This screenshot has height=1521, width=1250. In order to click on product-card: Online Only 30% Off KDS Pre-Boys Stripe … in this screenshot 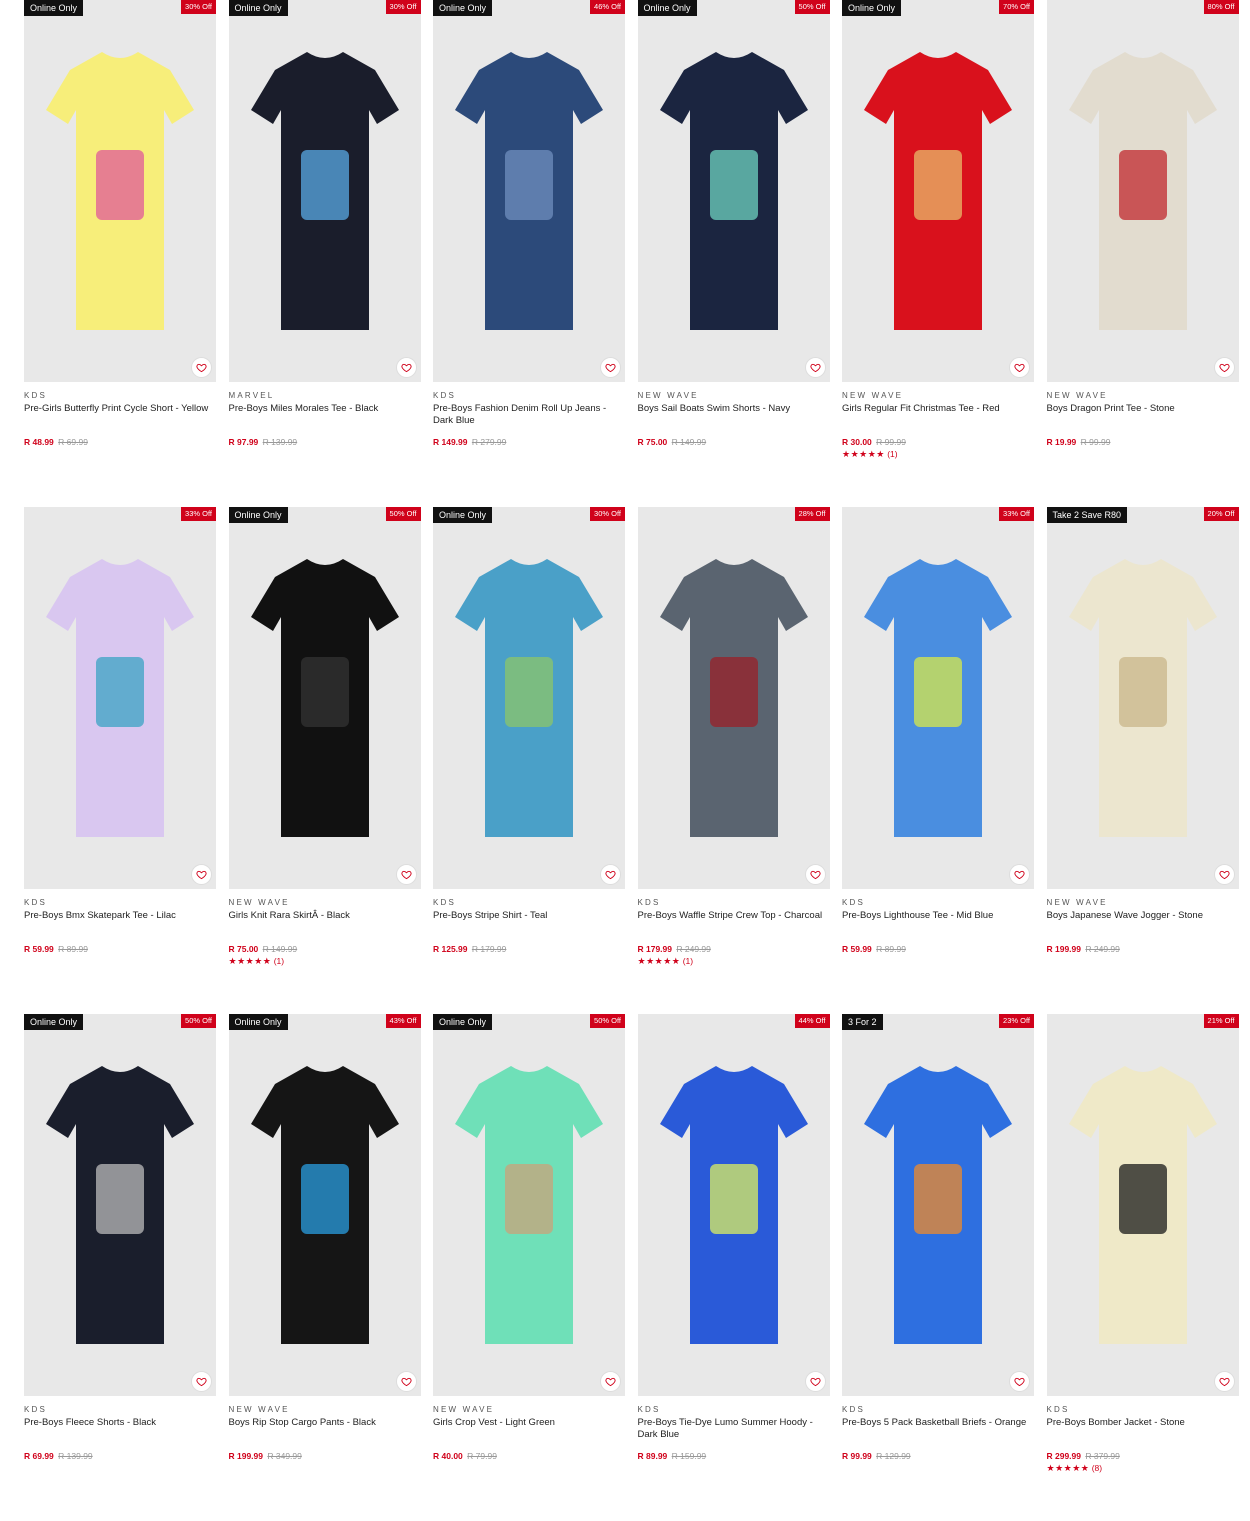, I will do `click(529, 760)`.